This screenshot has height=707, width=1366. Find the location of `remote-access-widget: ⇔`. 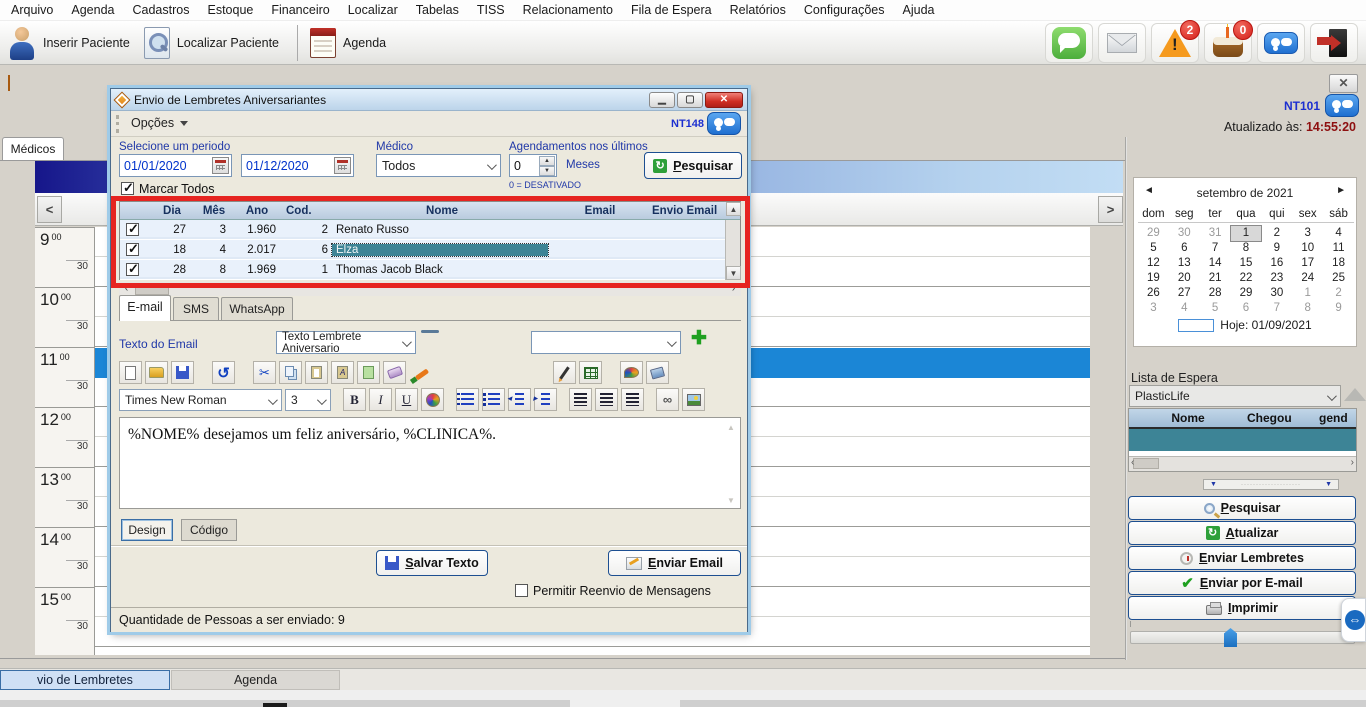

remote-access-widget: ⇔ is located at coordinates (1353, 620).